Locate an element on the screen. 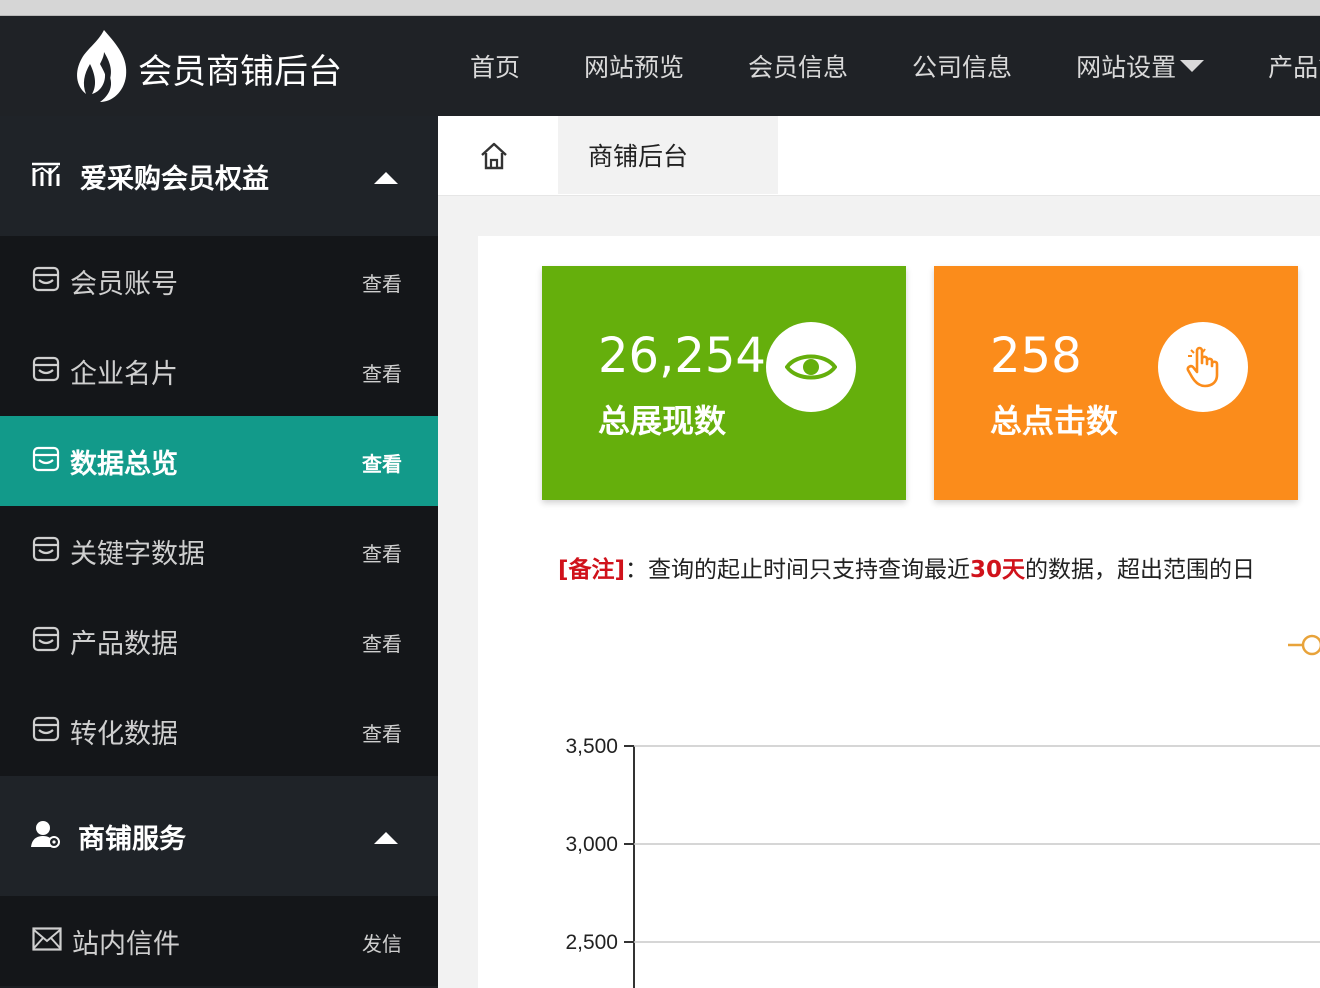 The height and width of the screenshot is (988, 1320). mail-icon is located at coordinates (47, 941).